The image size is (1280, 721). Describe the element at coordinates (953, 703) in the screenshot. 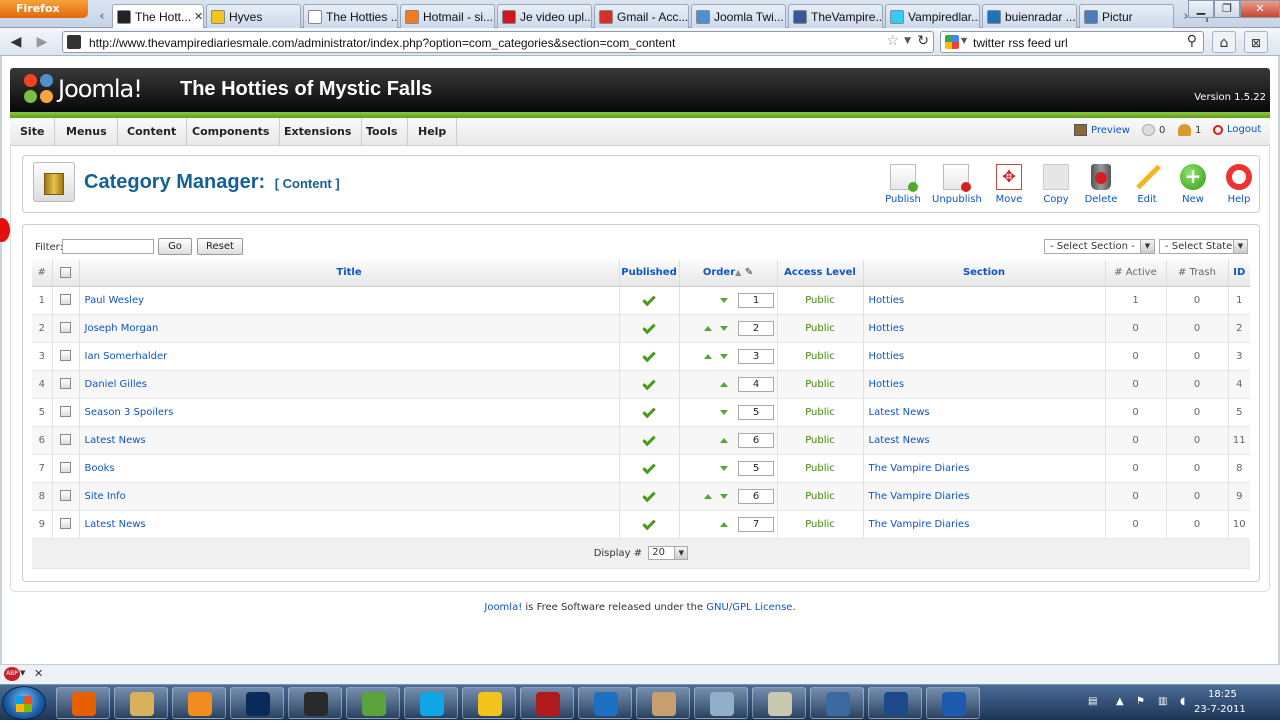

I see `app-taskbar-button` at that location.